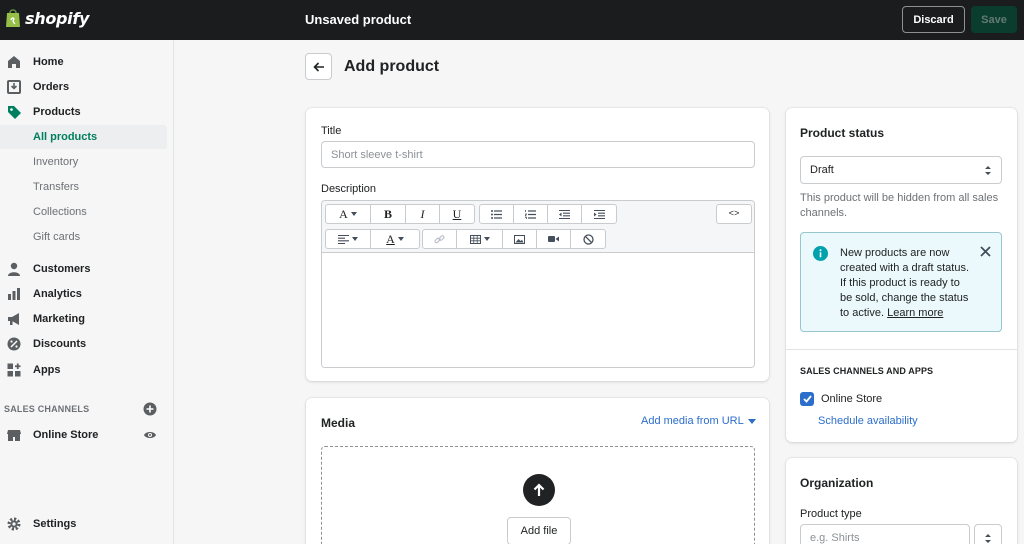  What do you see at coordinates (475, 239) in the screenshot?
I see `table-icon` at bounding box center [475, 239].